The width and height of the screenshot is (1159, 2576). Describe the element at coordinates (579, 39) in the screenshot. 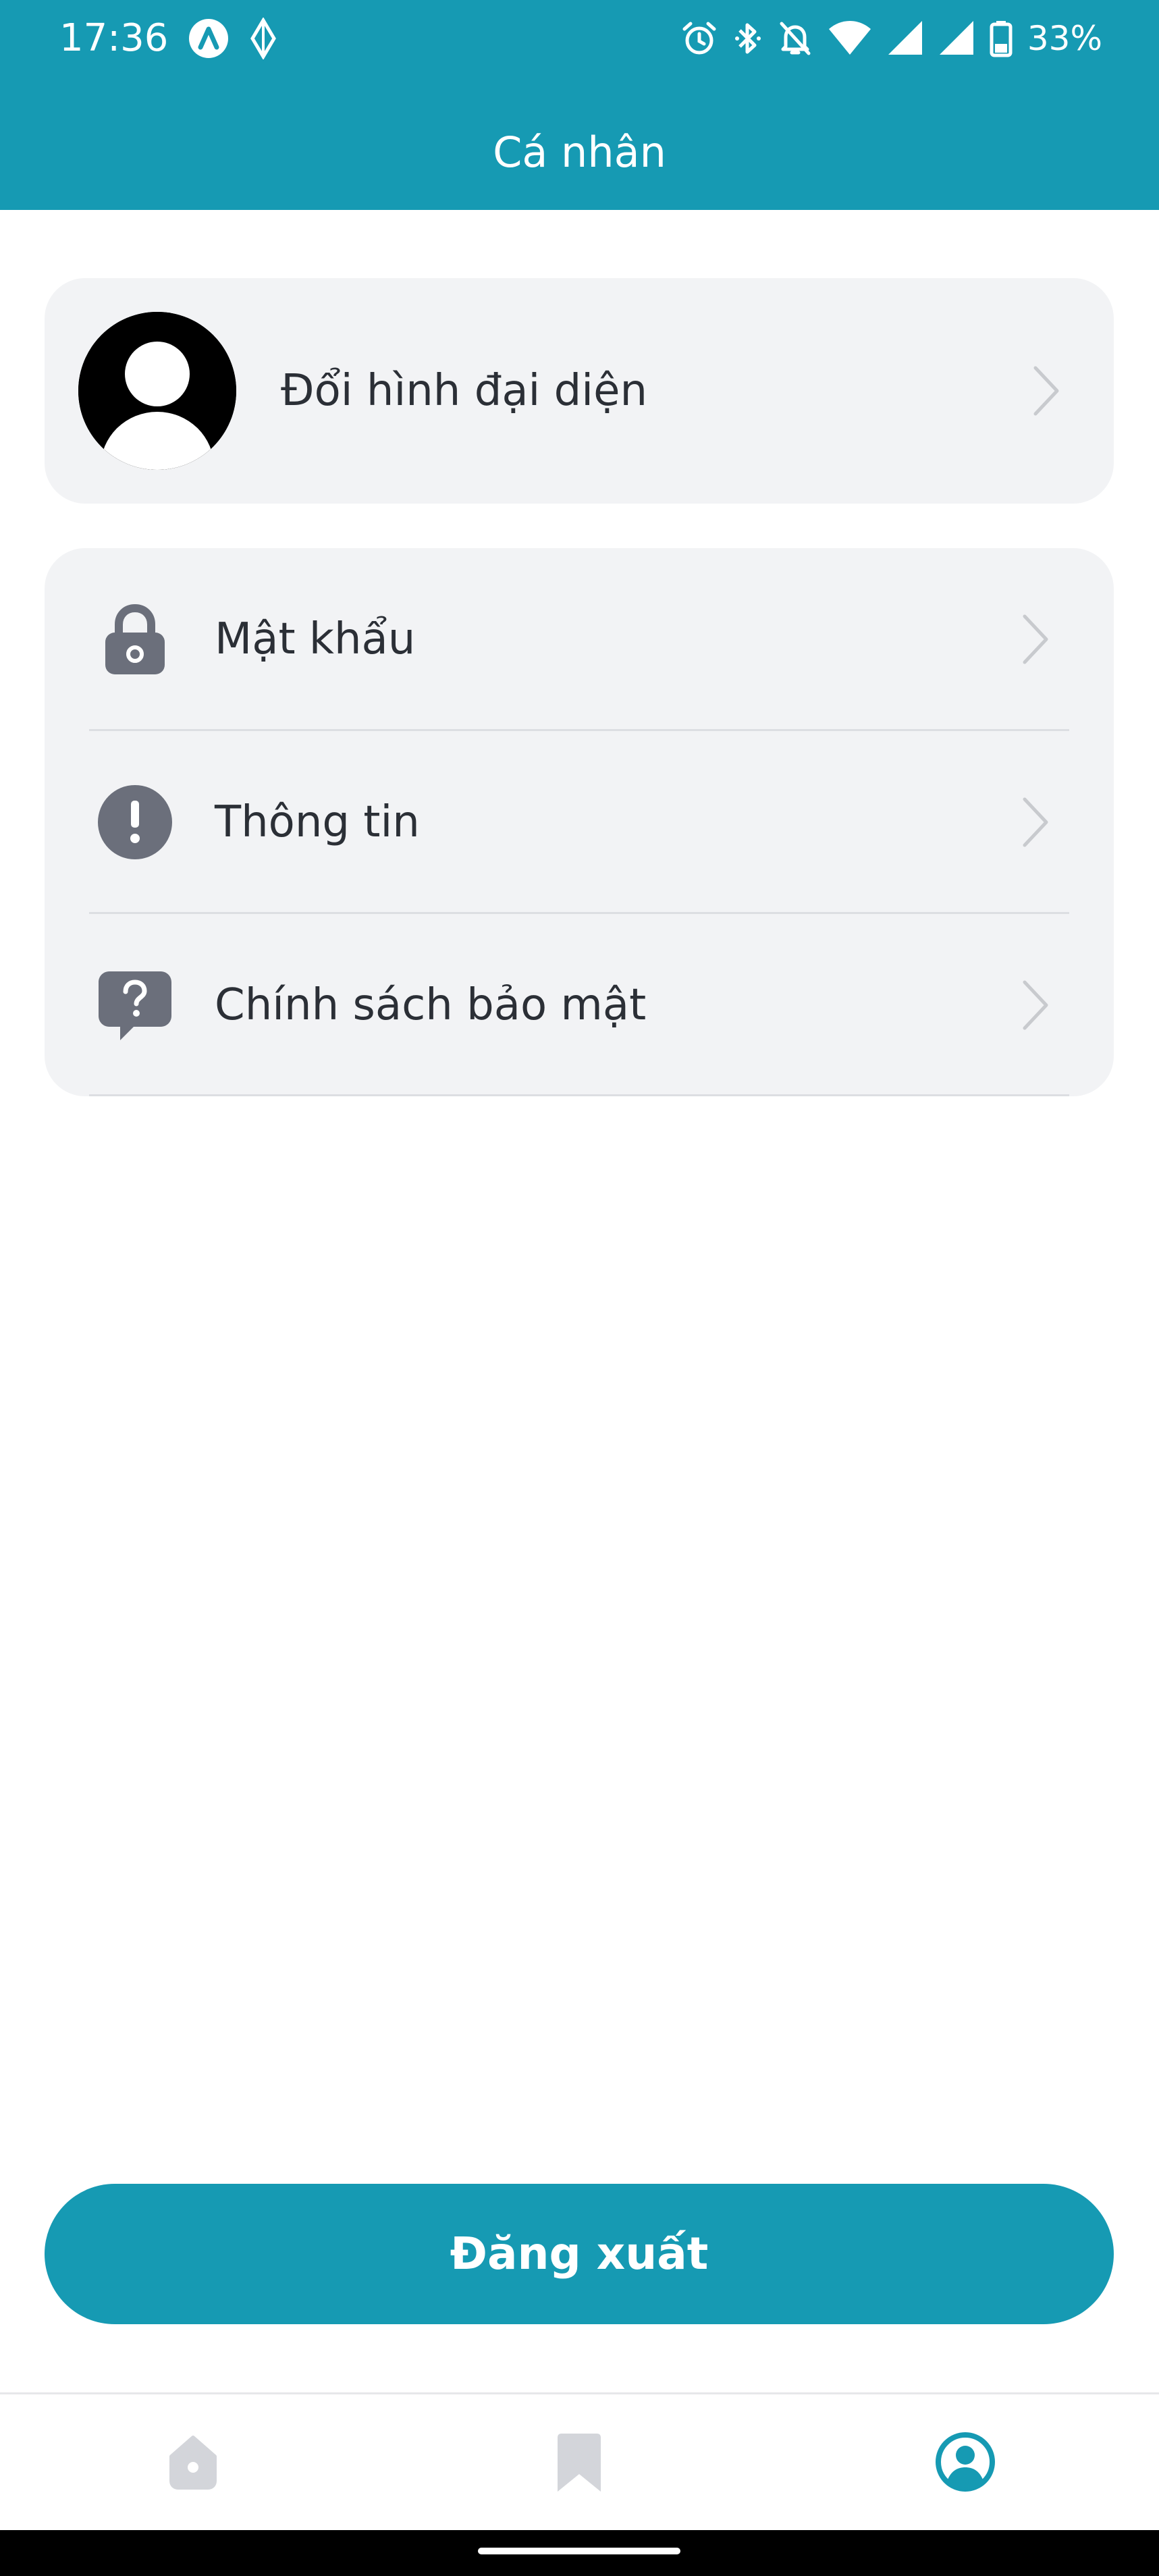

I see `status-bar: 17:36 33%` at that location.